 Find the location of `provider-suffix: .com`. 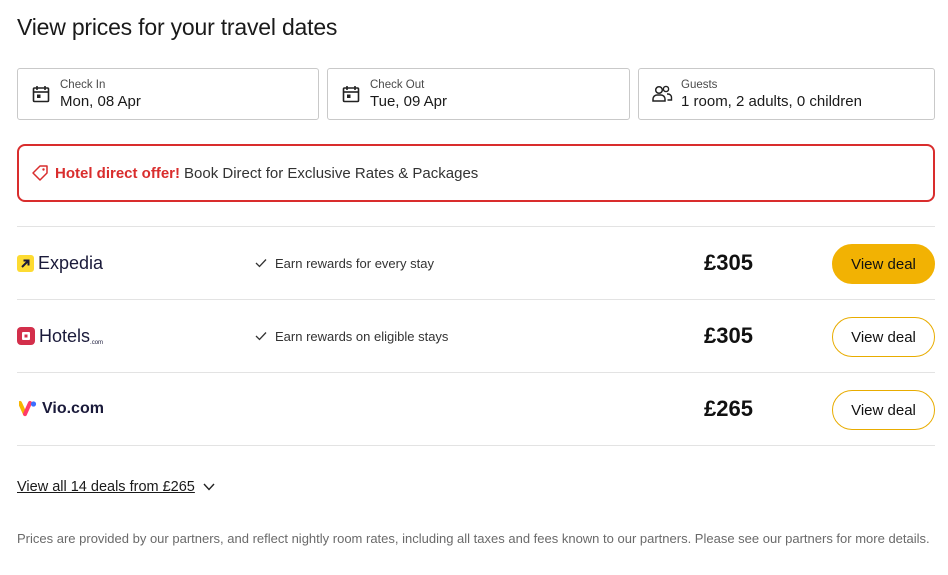

provider-suffix: .com is located at coordinates (97, 343).